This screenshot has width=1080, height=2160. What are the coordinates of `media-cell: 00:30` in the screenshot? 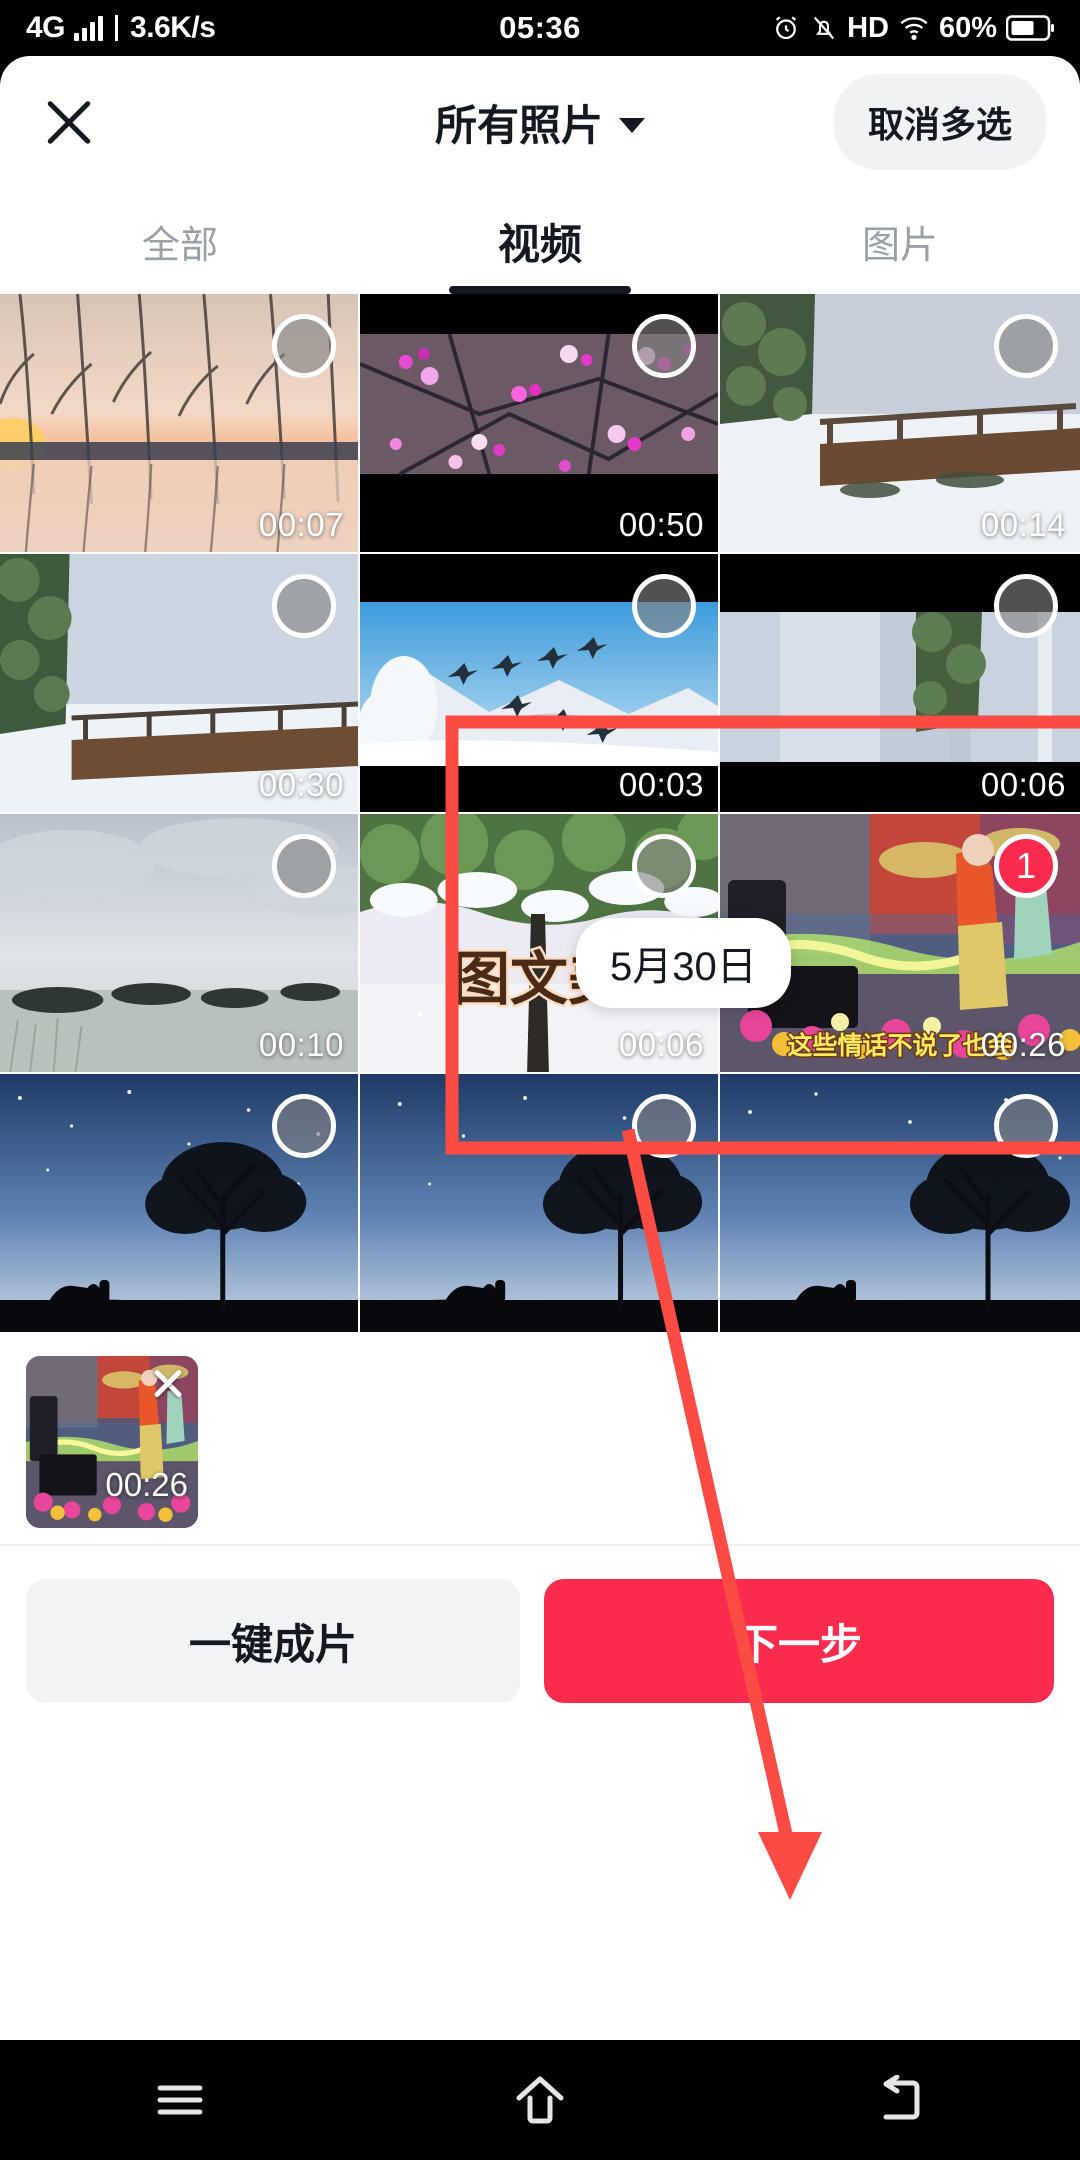 It's located at (180, 684).